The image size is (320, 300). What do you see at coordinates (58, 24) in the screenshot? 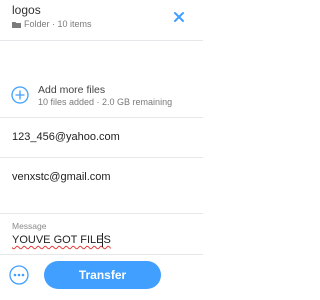
I see `folder-meta-text: Folder · 10 items` at bounding box center [58, 24].